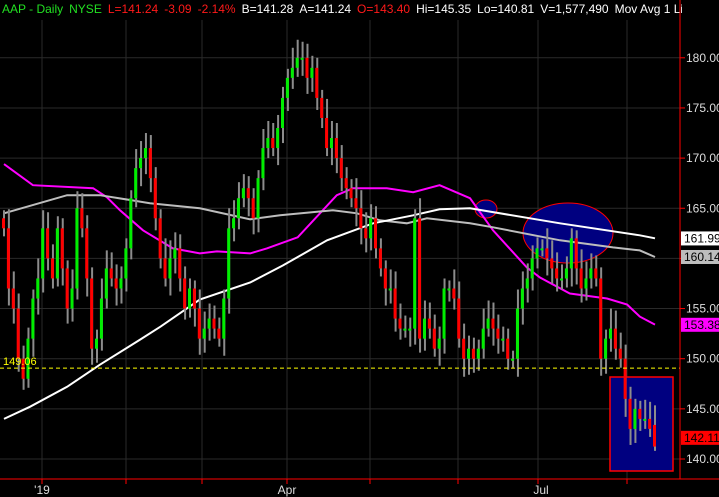  I want to click on x-tick-label: Jul, so click(540, 490).